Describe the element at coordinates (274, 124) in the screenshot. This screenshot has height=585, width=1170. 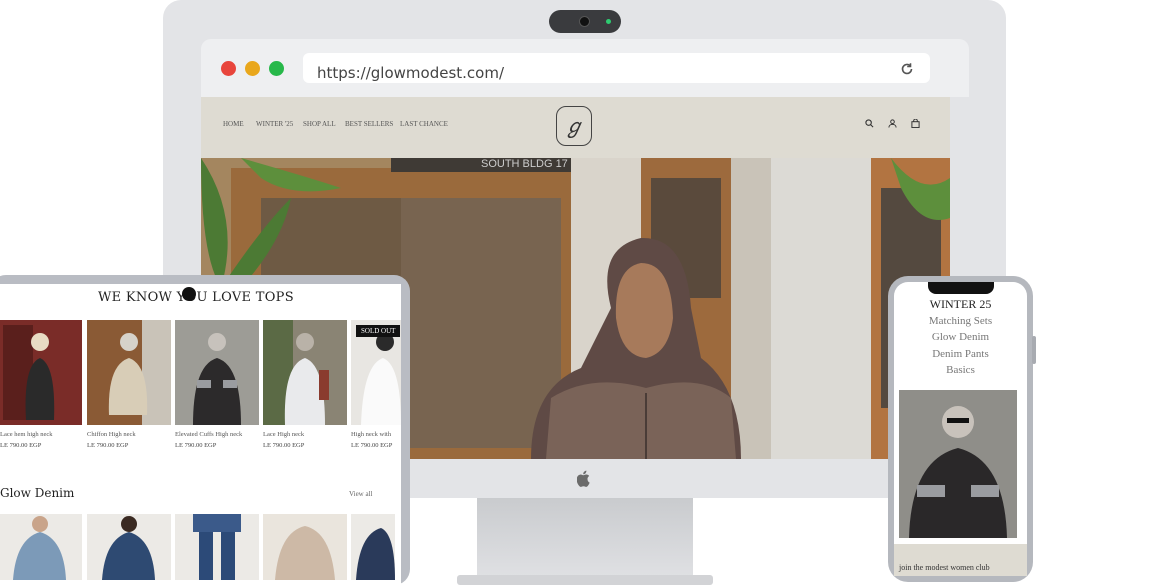
I see `nav-winter-25: WINTER '25` at that location.